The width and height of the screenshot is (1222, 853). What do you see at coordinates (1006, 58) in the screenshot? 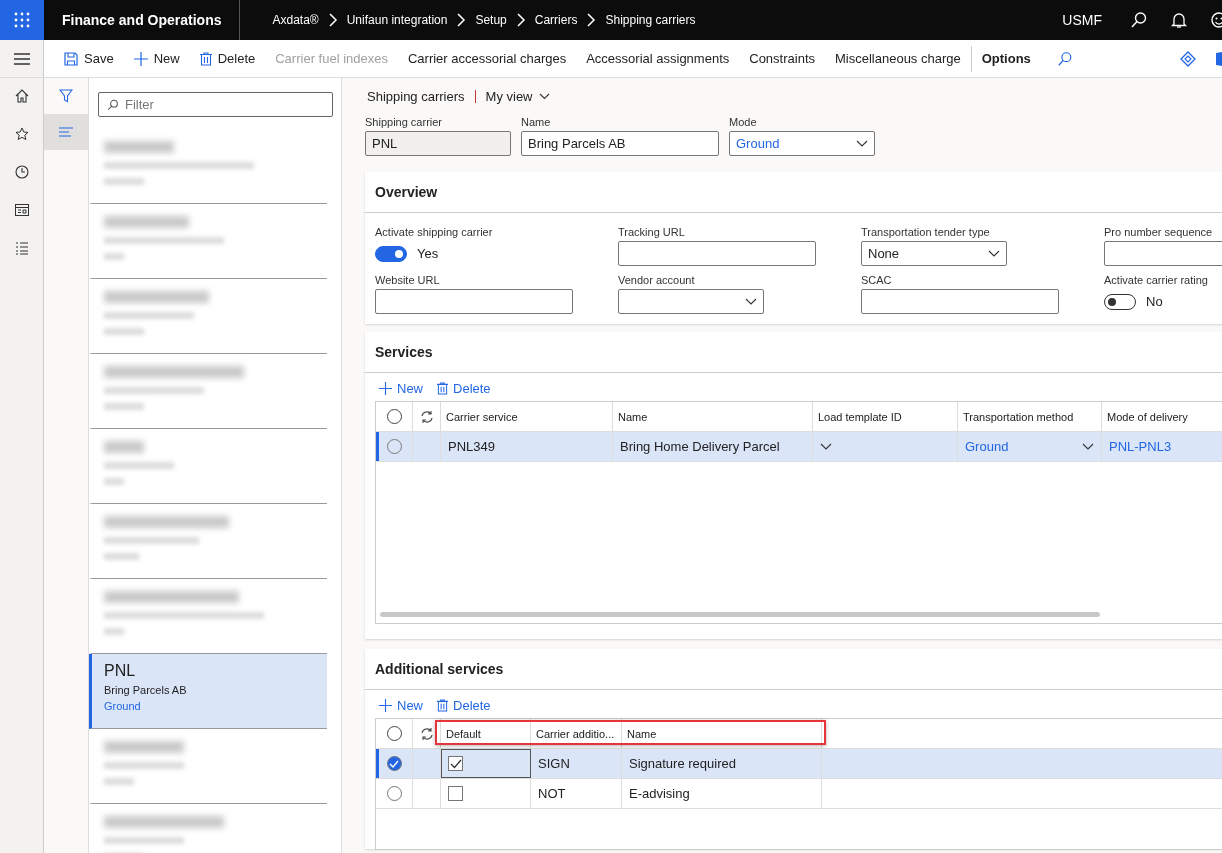
I see `options-tab: Options` at bounding box center [1006, 58].